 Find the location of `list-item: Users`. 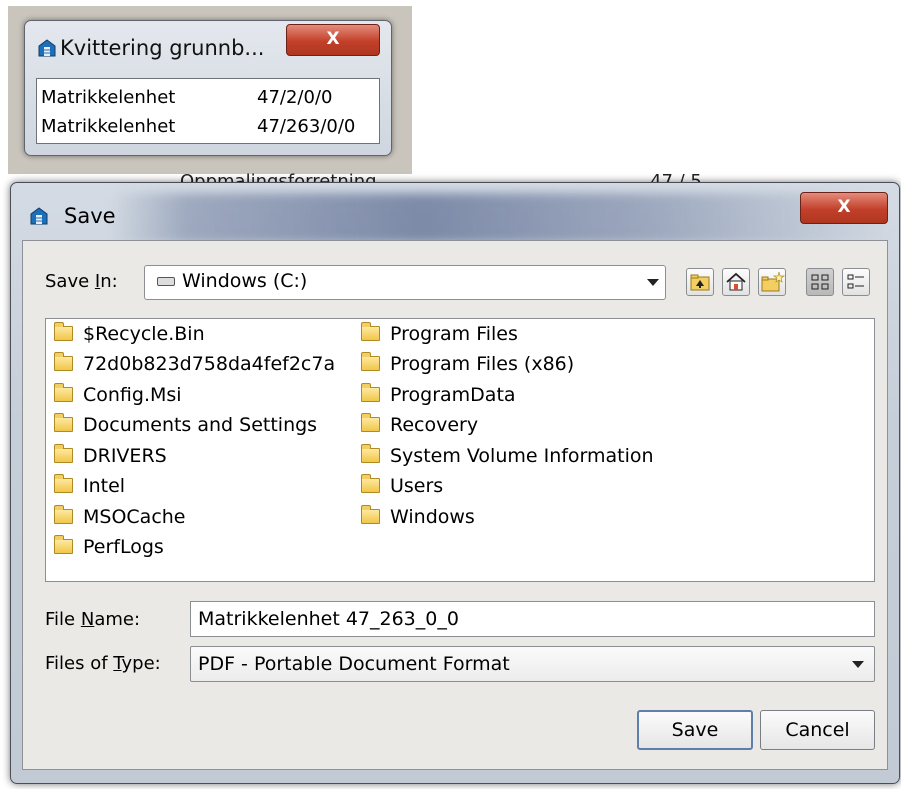

list-item: Users is located at coordinates (402, 487).